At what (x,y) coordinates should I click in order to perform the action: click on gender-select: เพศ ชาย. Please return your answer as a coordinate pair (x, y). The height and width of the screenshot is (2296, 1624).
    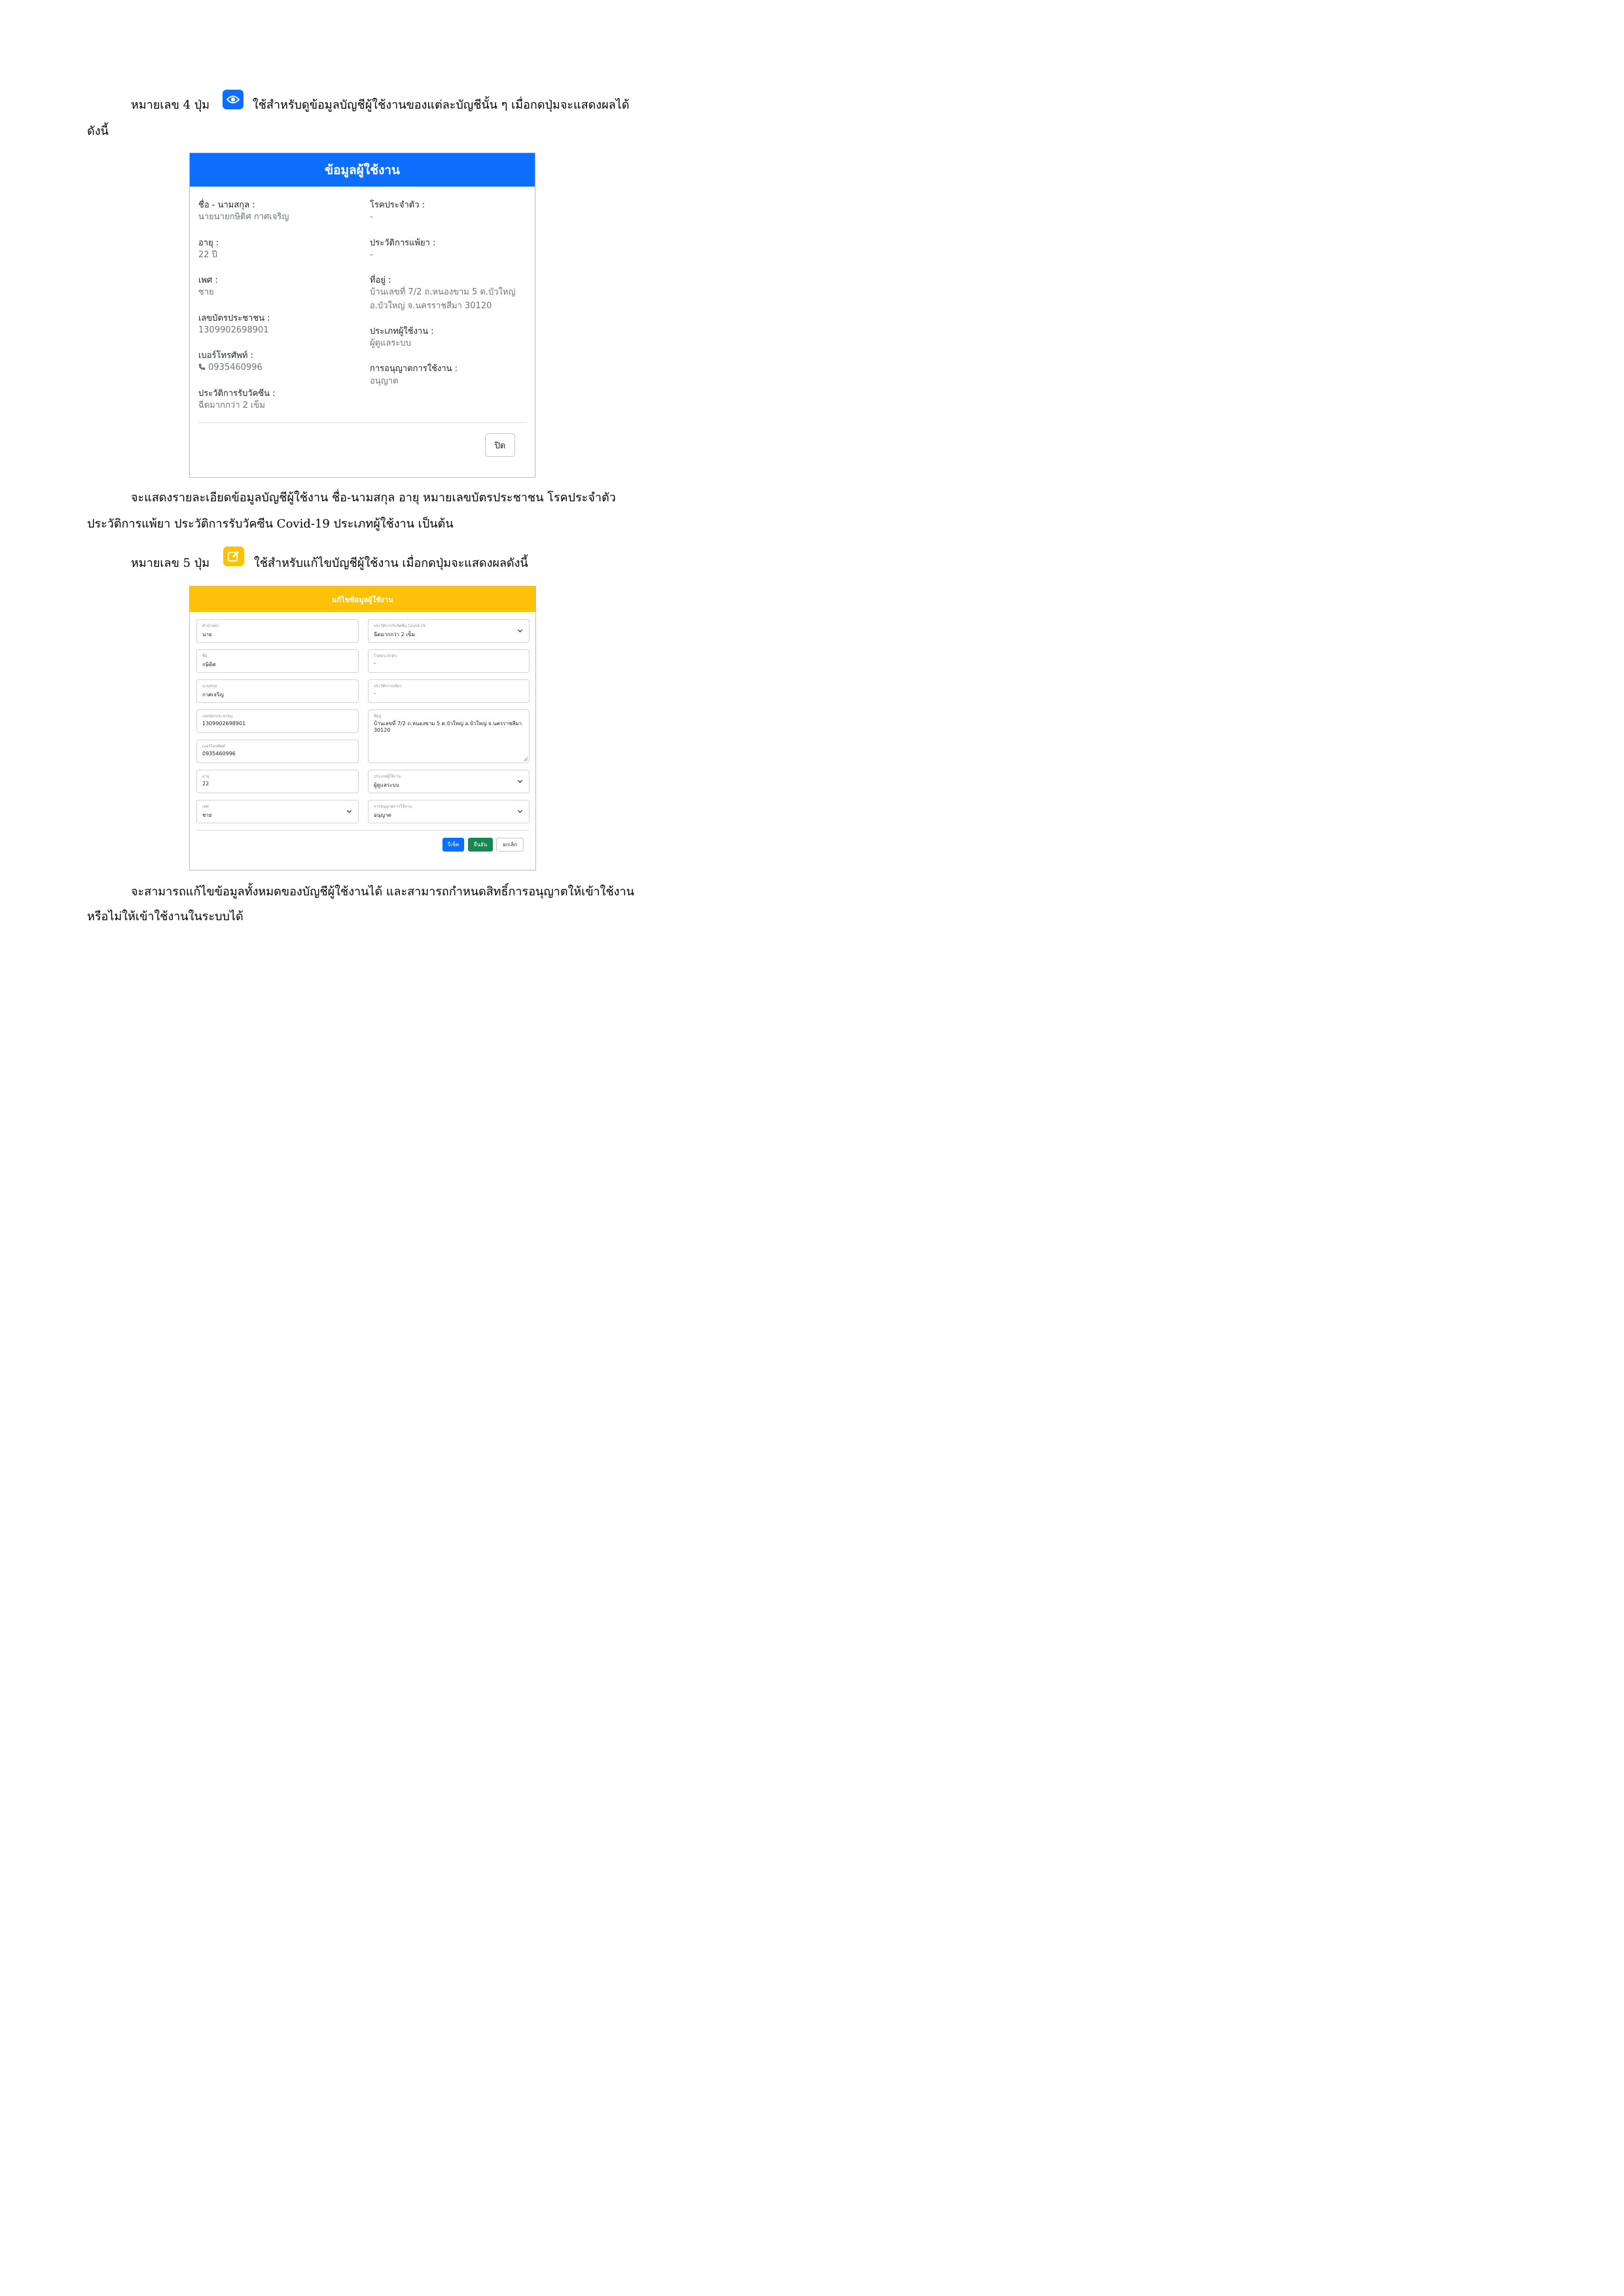
    Looking at the image, I should click on (277, 811).